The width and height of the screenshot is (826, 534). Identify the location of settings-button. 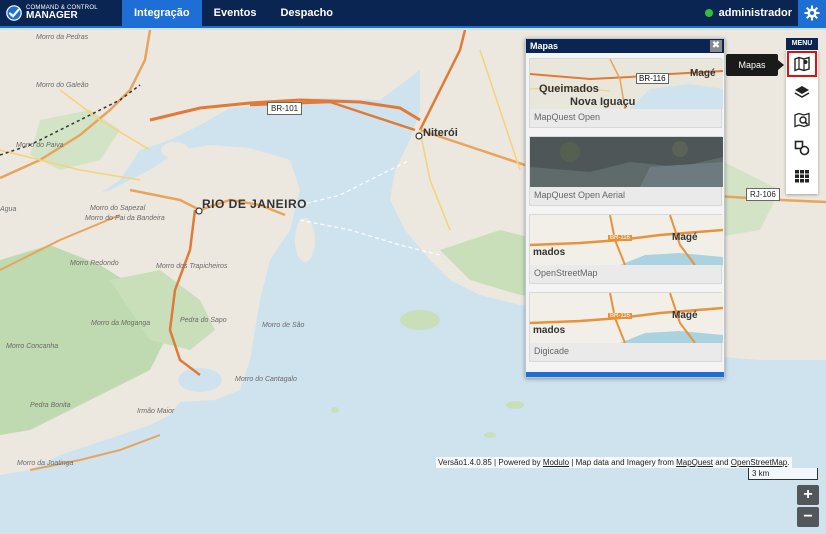
(812, 13).